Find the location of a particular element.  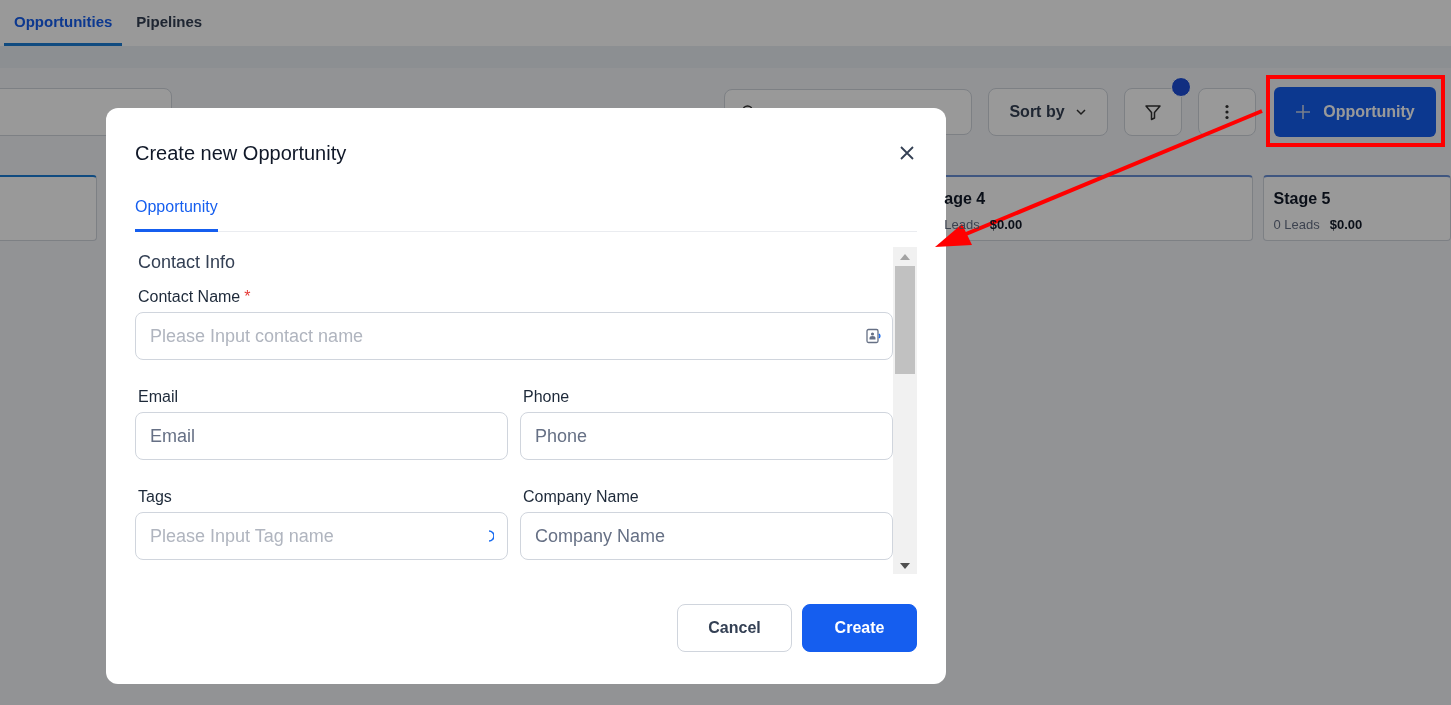

page-tab: Pipelines is located at coordinates (169, 23).